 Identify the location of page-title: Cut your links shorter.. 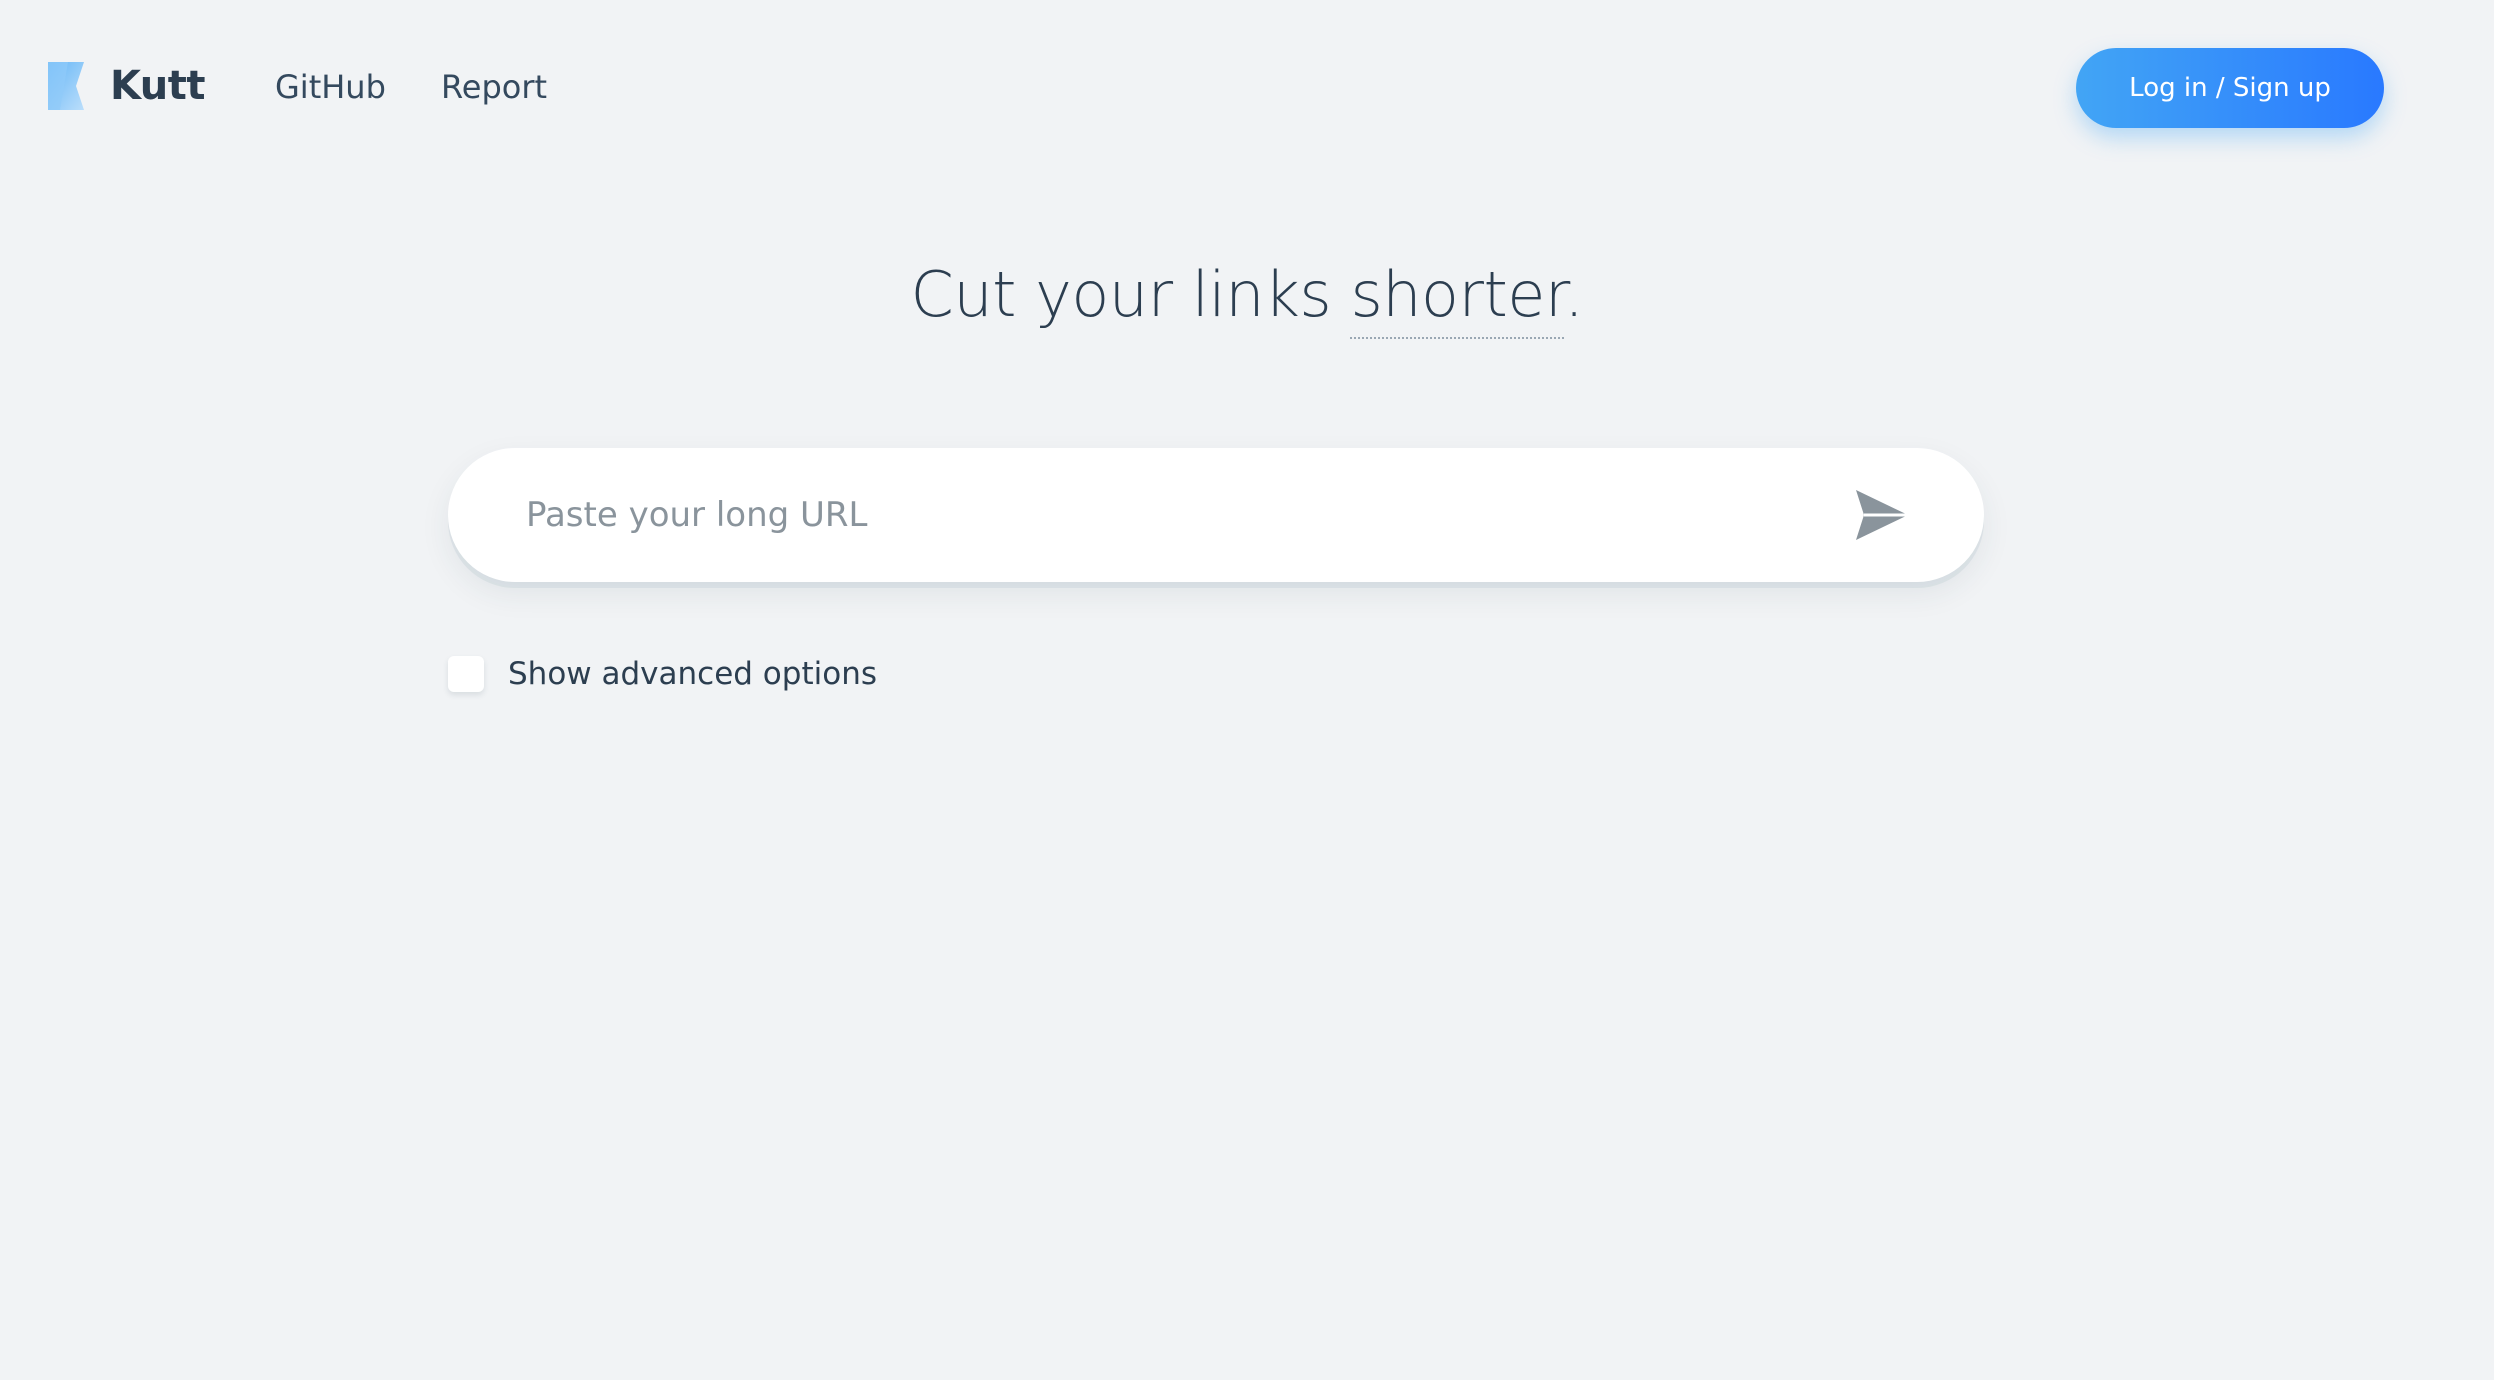
(1247, 298).